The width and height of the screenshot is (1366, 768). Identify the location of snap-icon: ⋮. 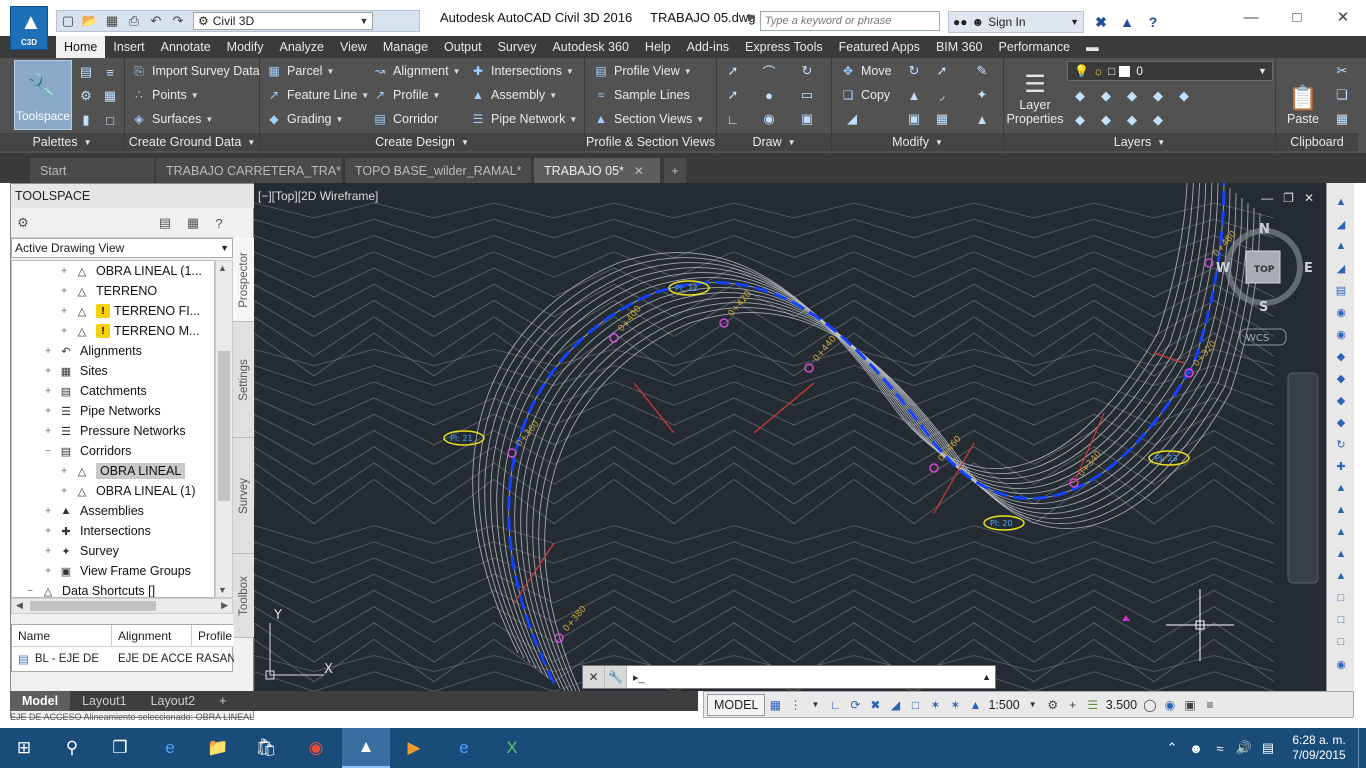
(795, 705).